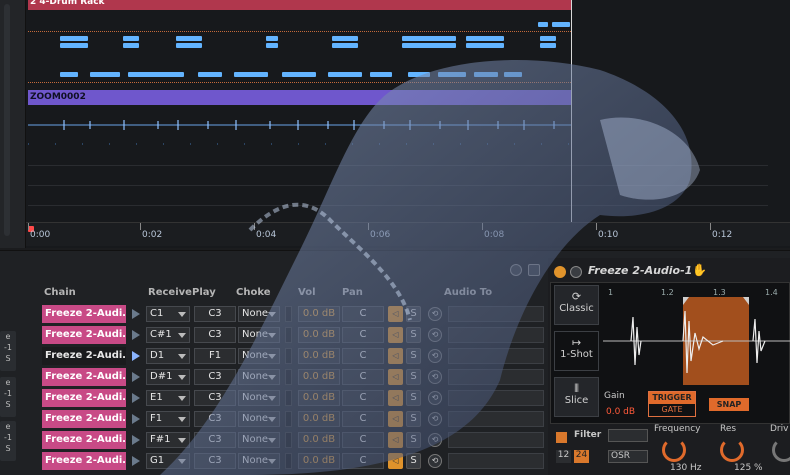 This screenshot has height=475, width=790. Describe the element at coordinates (215, 356) in the screenshot. I see `play-note-field: F1` at that location.